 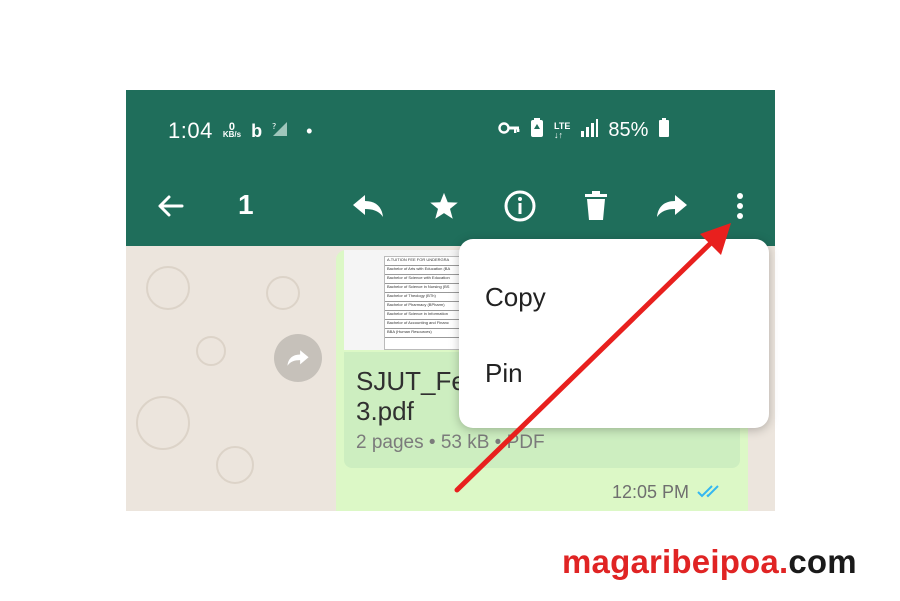 What do you see at coordinates (675, 561) in the screenshot?
I see `brand-name: magaribeipoa.` at bounding box center [675, 561].